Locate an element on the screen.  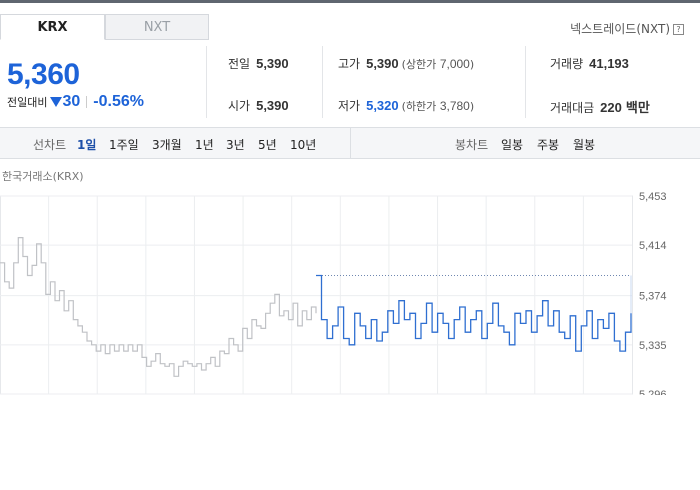
stat-amount: 거래대금 220 백만 is located at coordinates (600, 106).